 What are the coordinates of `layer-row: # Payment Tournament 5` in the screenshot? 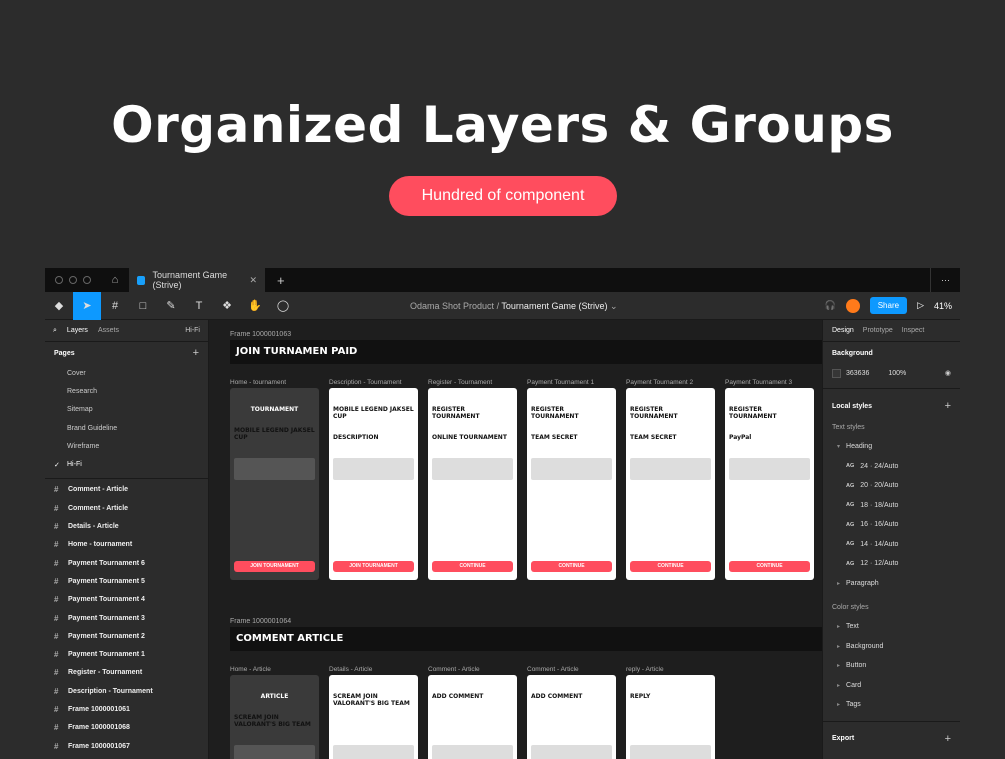 It's located at (126, 581).